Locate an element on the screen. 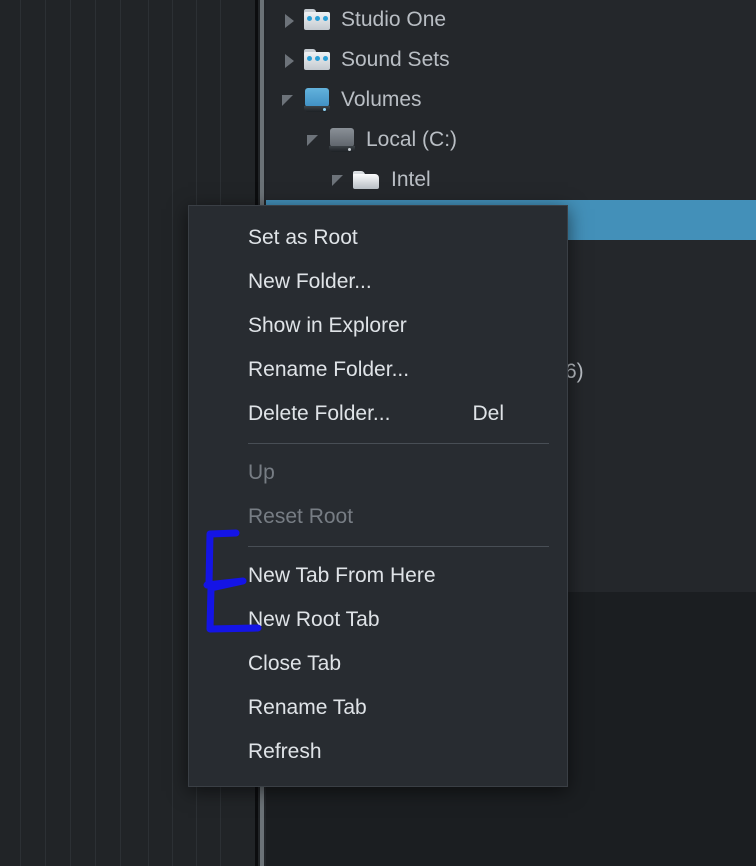 Image resolution: width=756 pixels, height=866 pixels. menu-item-shortcut: Del is located at coordinates (488, 413).